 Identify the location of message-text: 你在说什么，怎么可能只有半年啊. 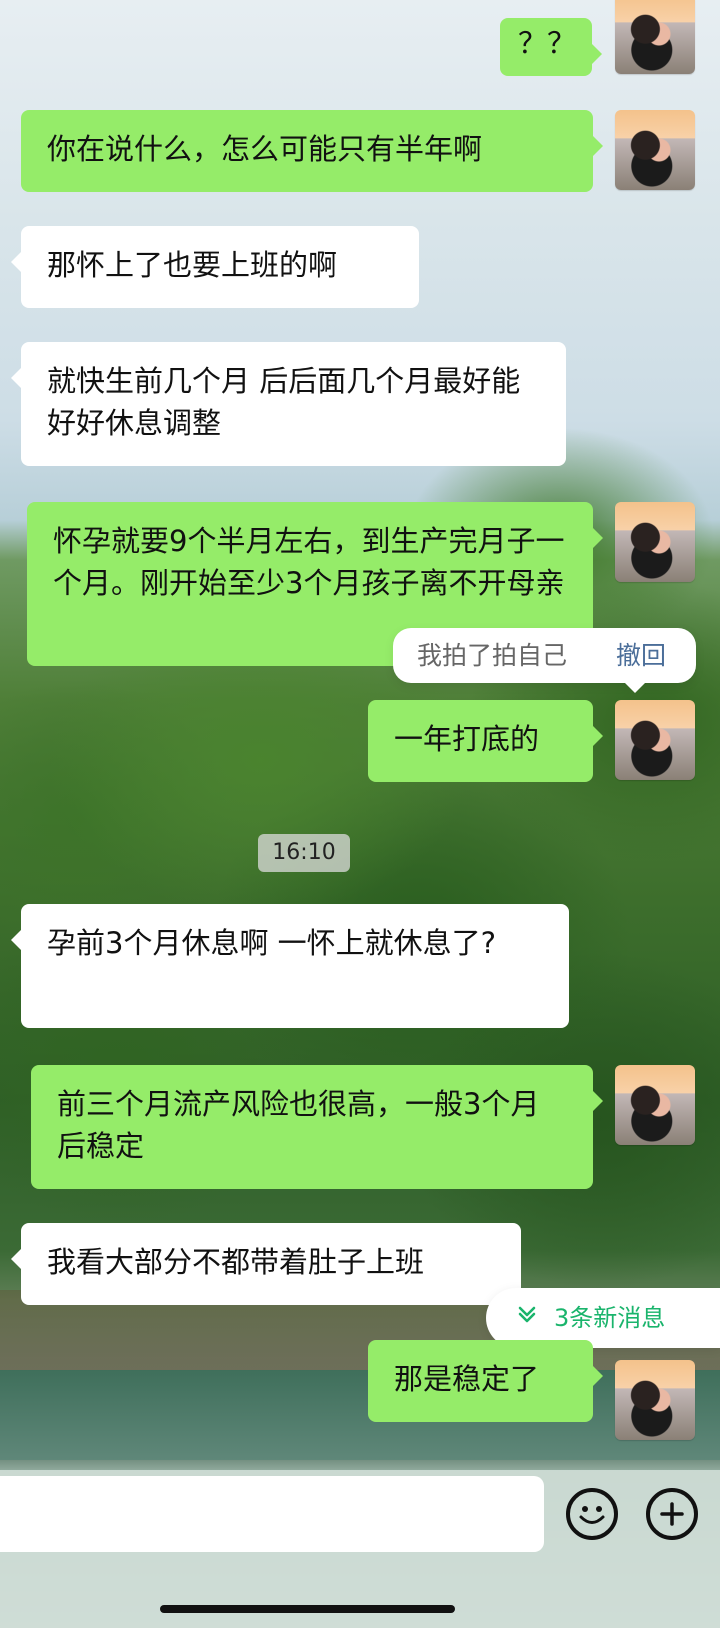
(265, 149).